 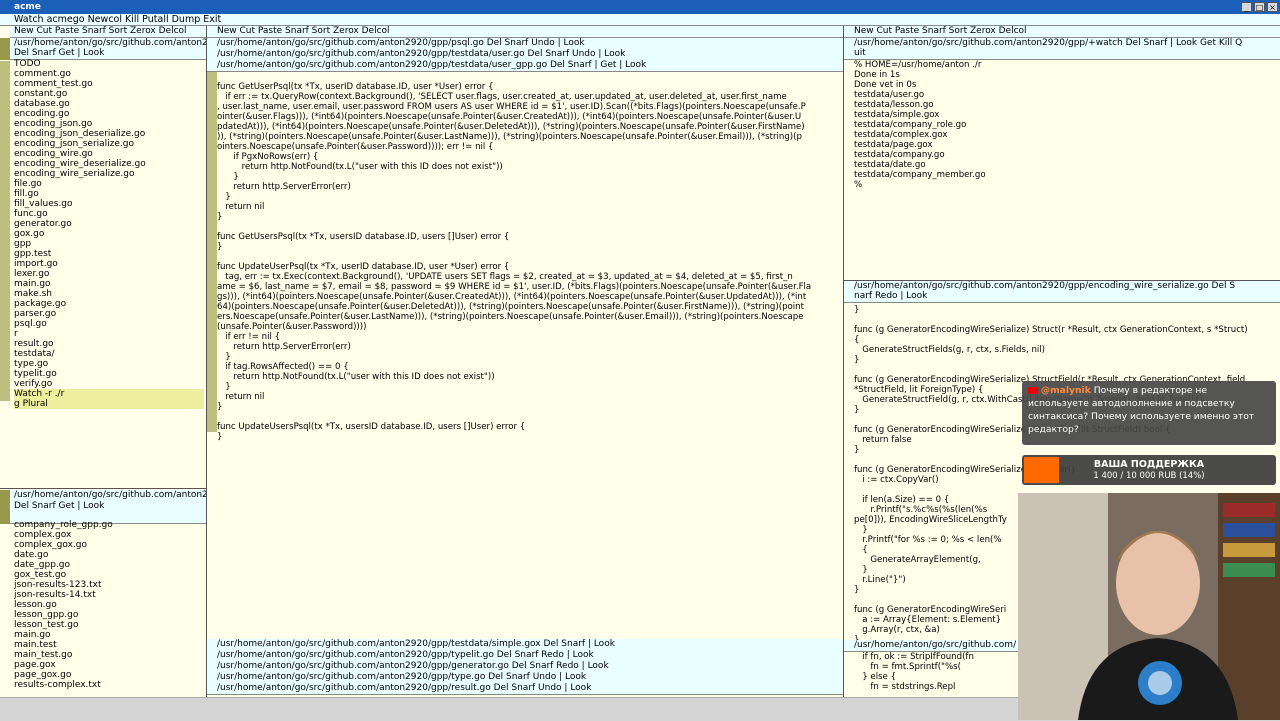 I want to click on column-1-tag: New Cut Paste Snarf Sort Zerox Delcol, so click(x=108, y=32).